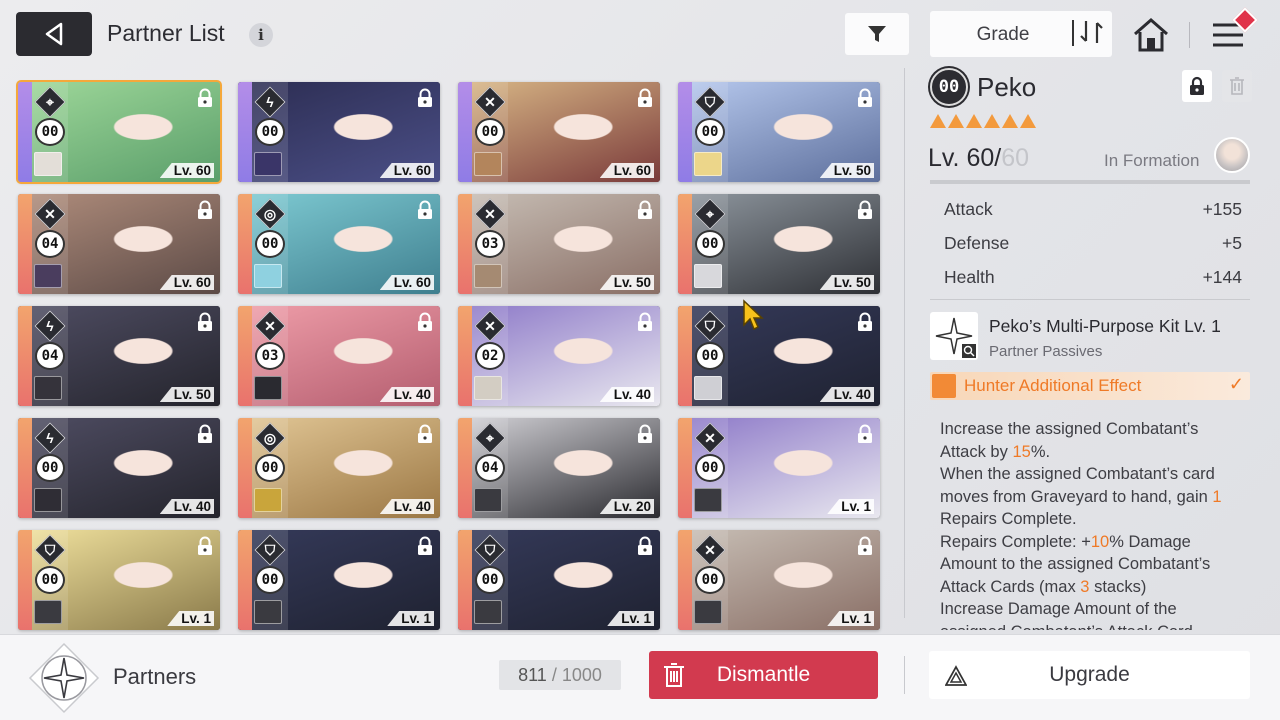  I want to click on trash-icon, so click(1237, 86).